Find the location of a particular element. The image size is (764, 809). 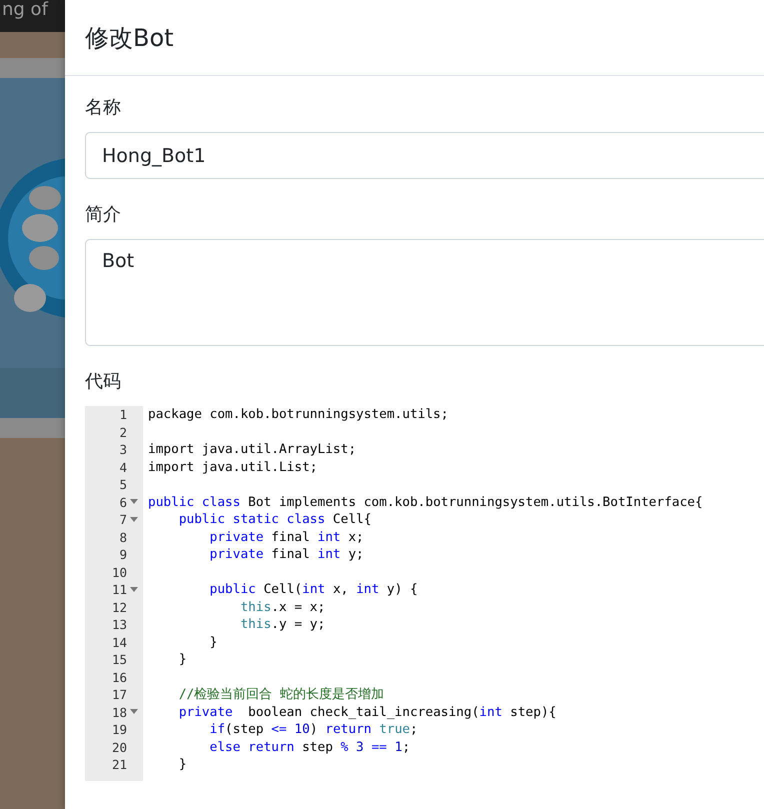

code-line: public Cell(int x, int y) { is located at coordinates (313, 590).